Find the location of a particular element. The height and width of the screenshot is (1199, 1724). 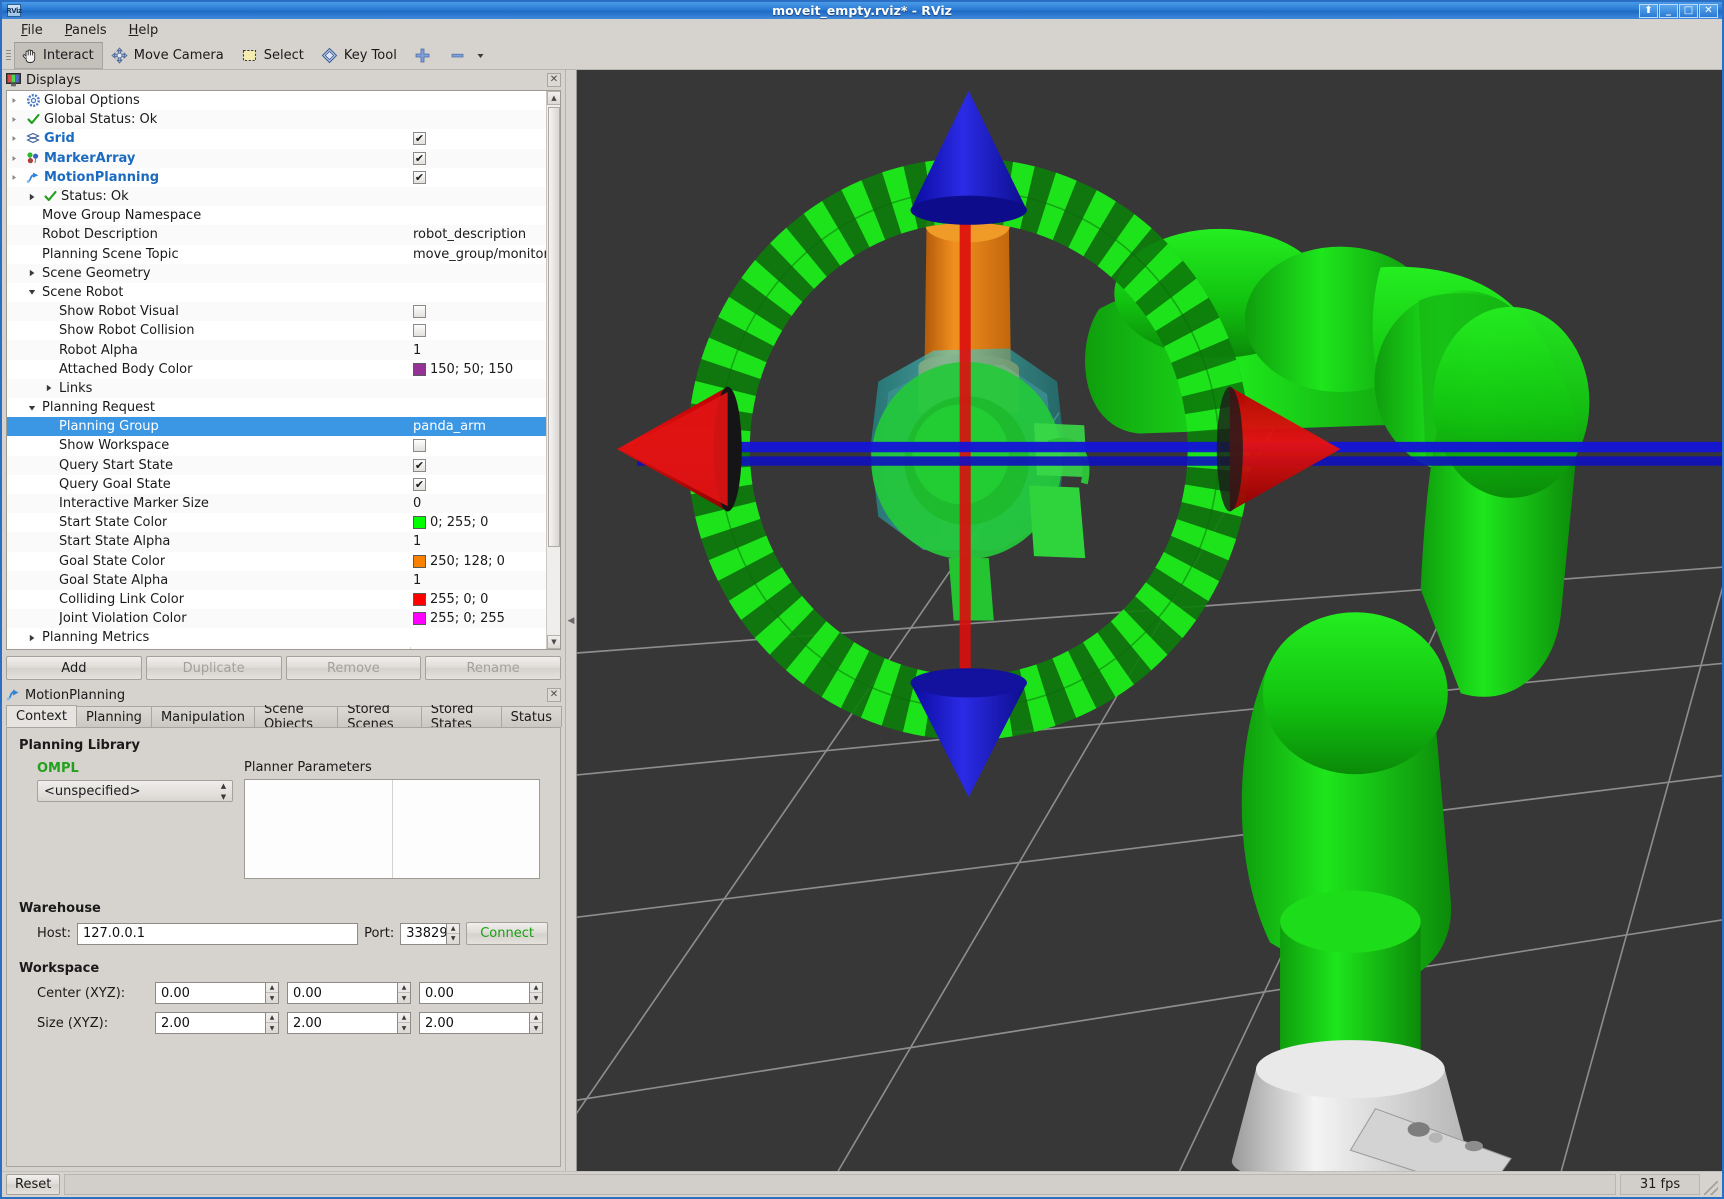

displays-close-button: ✕ is located at coordinates (554, 80).